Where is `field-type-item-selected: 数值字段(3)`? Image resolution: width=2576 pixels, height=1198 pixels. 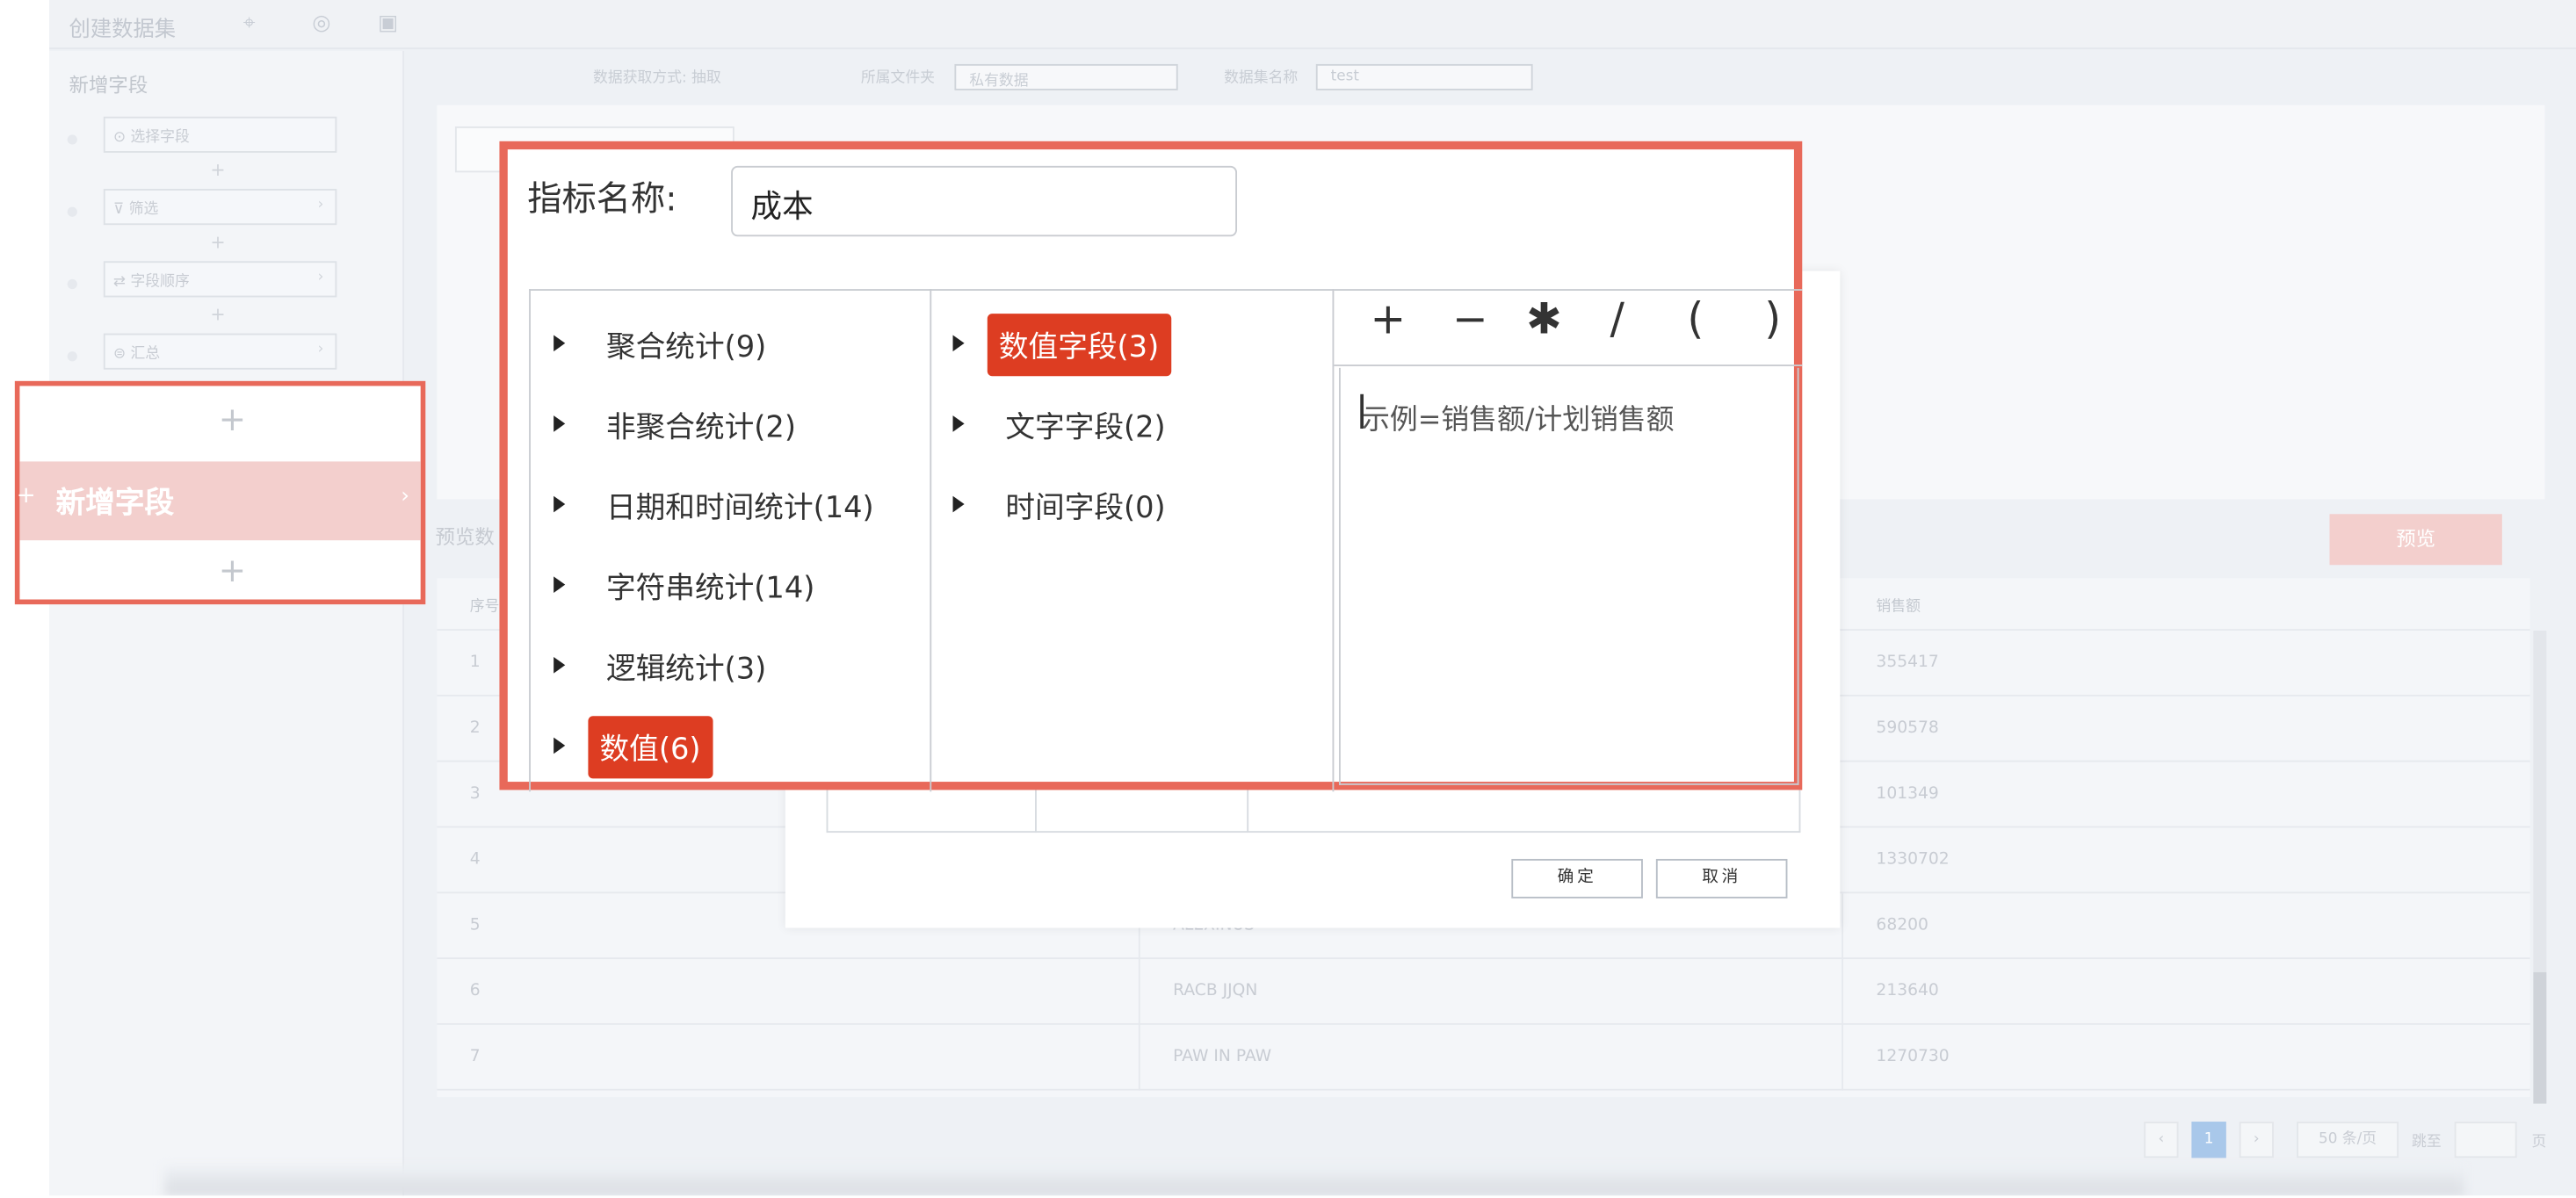
field-type-item-selected: 数值字段(3) is located at coordinates (1127, 345).